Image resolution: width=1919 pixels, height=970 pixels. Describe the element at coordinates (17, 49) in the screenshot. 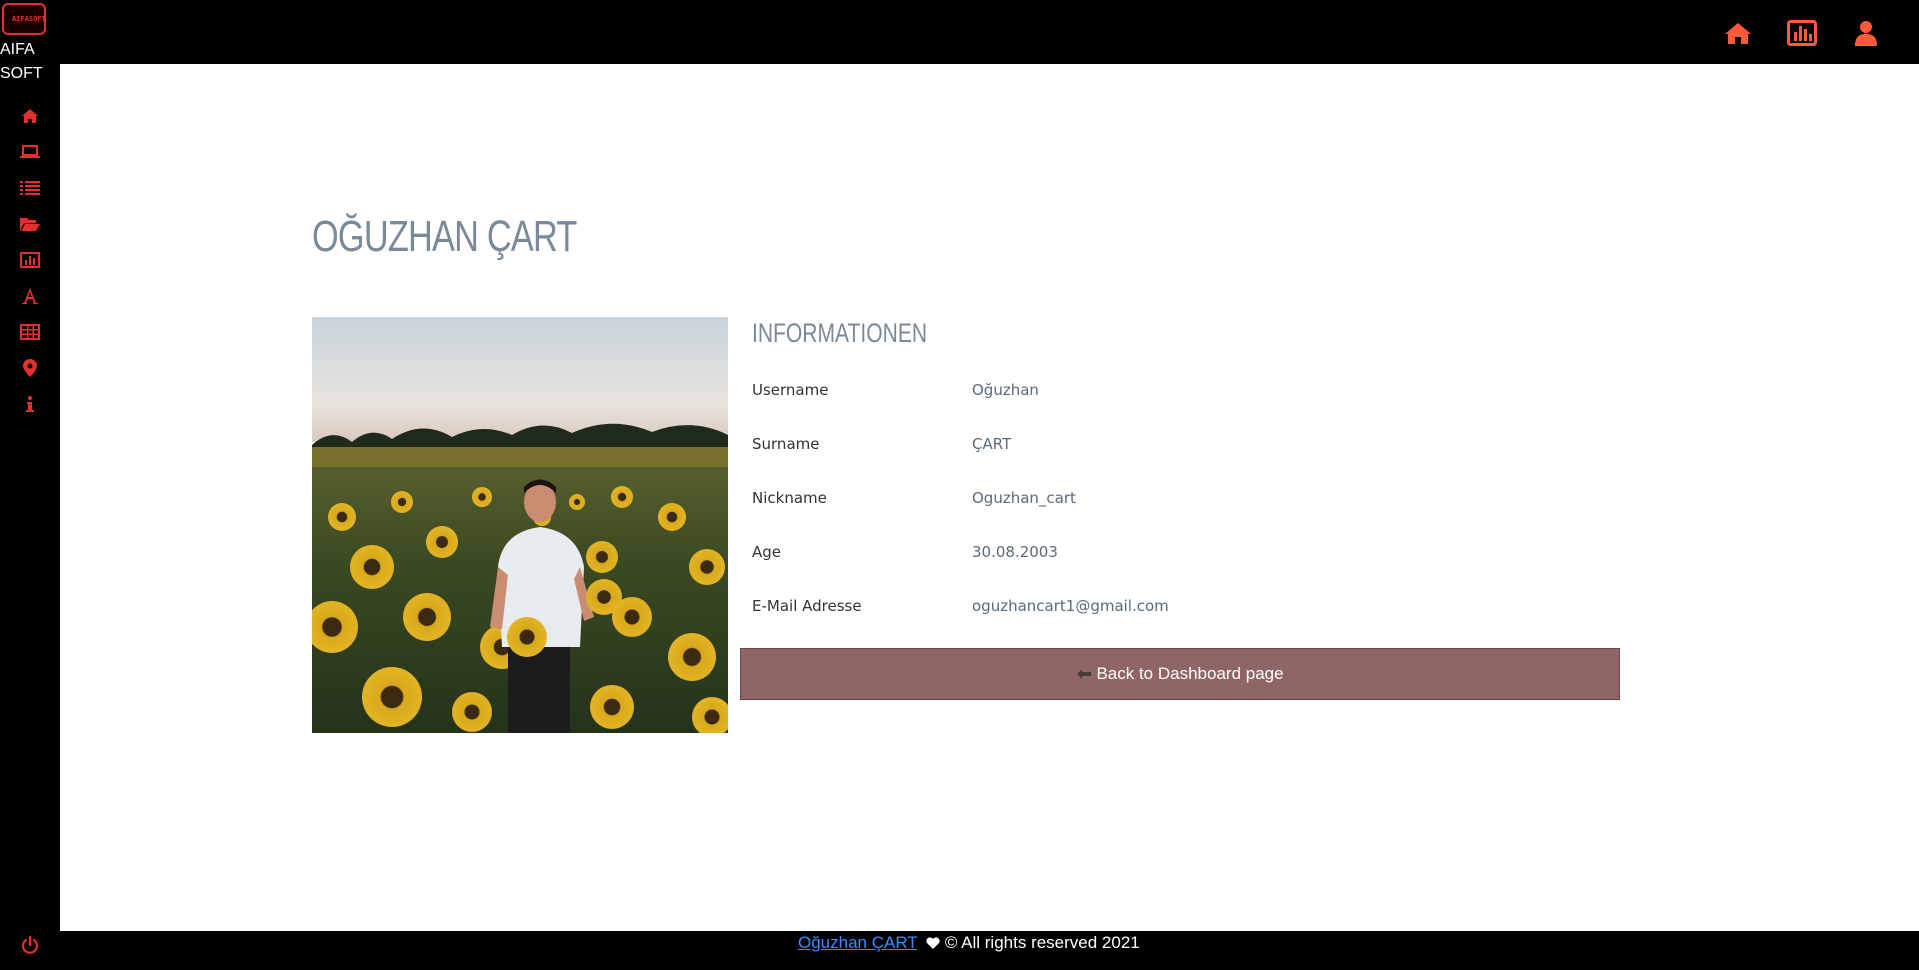

I see `brand-name-line1: AIFA` at that location.